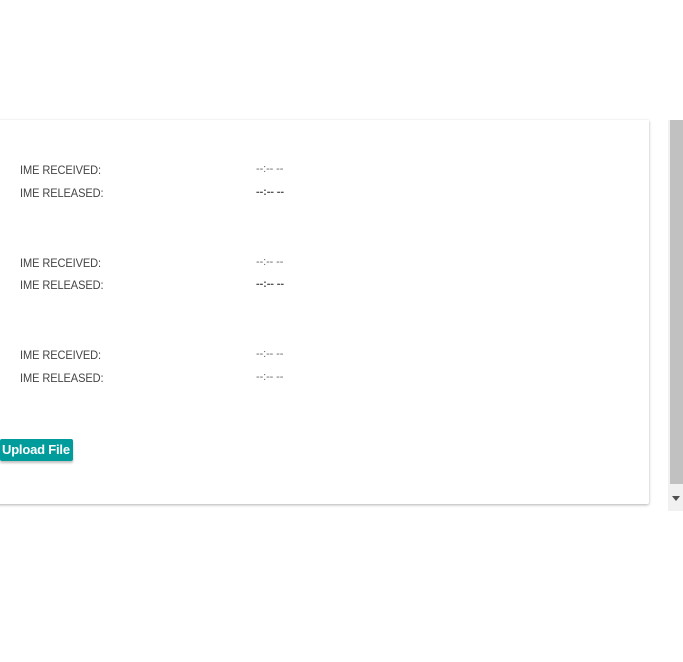 This screenshot has width=683, height=662. Describe the element at coordinates (36, 450) in the screenshot. I see `upload-file-button: Upload File` at that location.